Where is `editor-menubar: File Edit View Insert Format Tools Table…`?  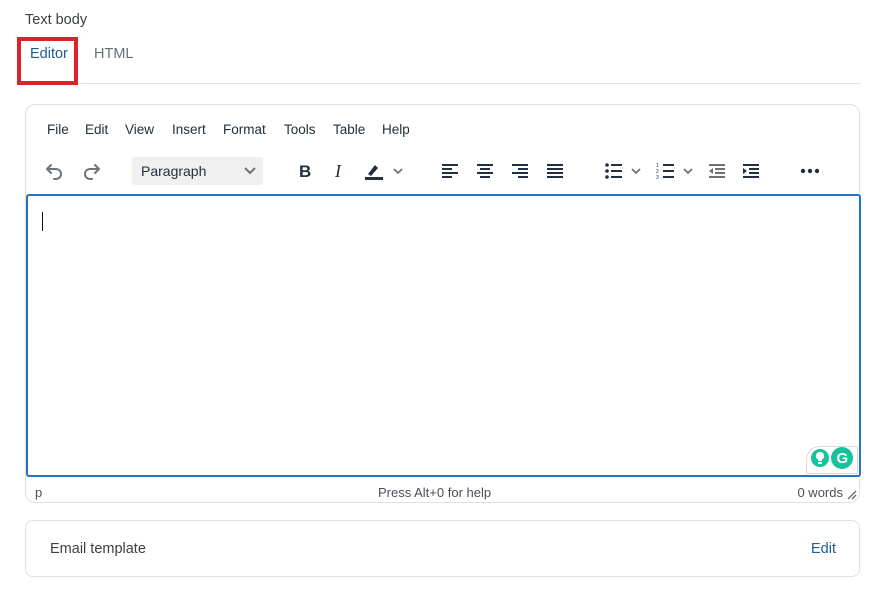
editor-menubar: File Edit View Insert Format Tools Table… is located at coordinates (442, 130).